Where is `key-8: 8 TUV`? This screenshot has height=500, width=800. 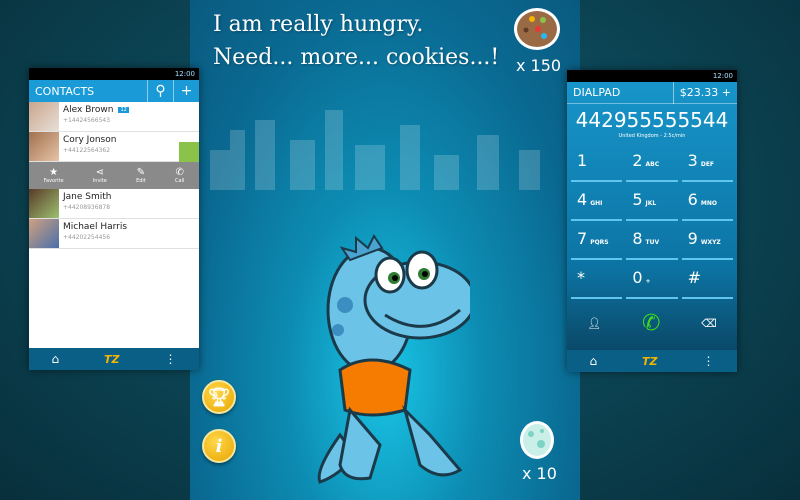 key-8: 8 TUV is located at coordinates (652, 240).